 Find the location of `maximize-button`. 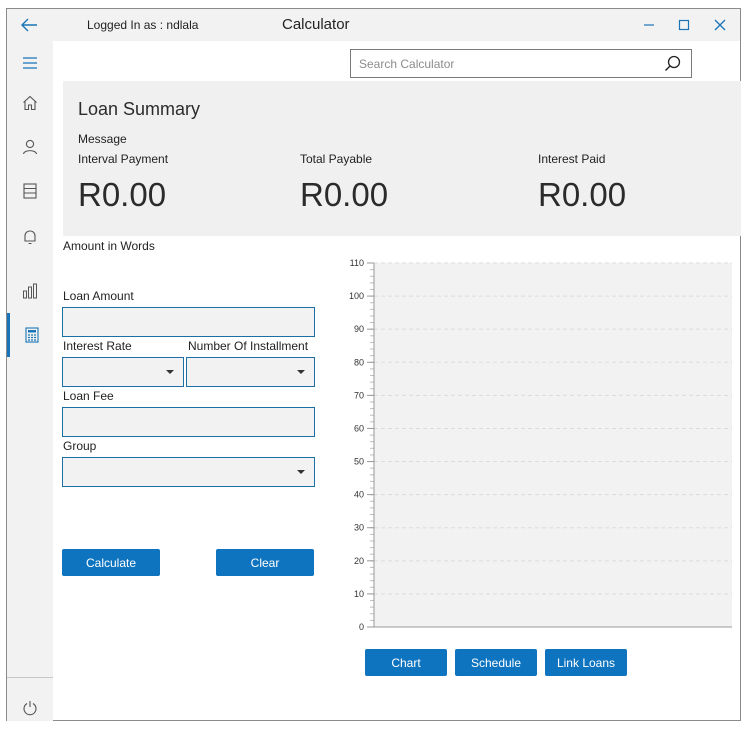

maximize-button is located at coordinates (684, 25).